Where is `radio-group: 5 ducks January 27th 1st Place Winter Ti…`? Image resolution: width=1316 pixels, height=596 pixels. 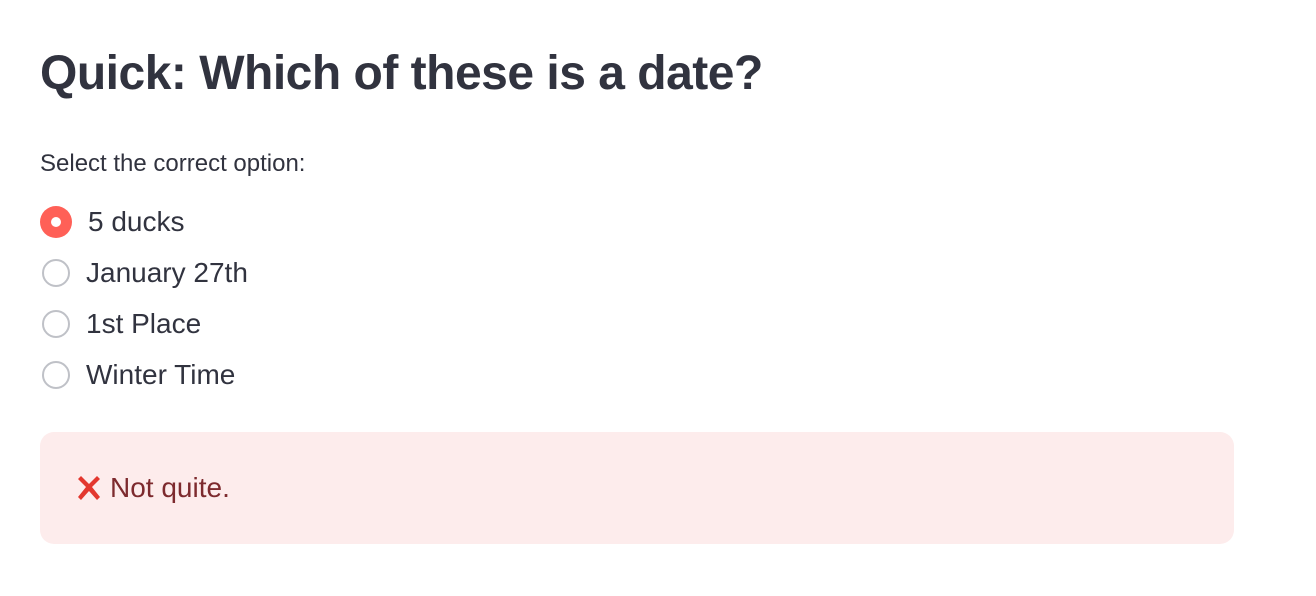 radio-group: 5 ducks January 27th 1st Place Winter Ti… is located at coordinates (144, 298).